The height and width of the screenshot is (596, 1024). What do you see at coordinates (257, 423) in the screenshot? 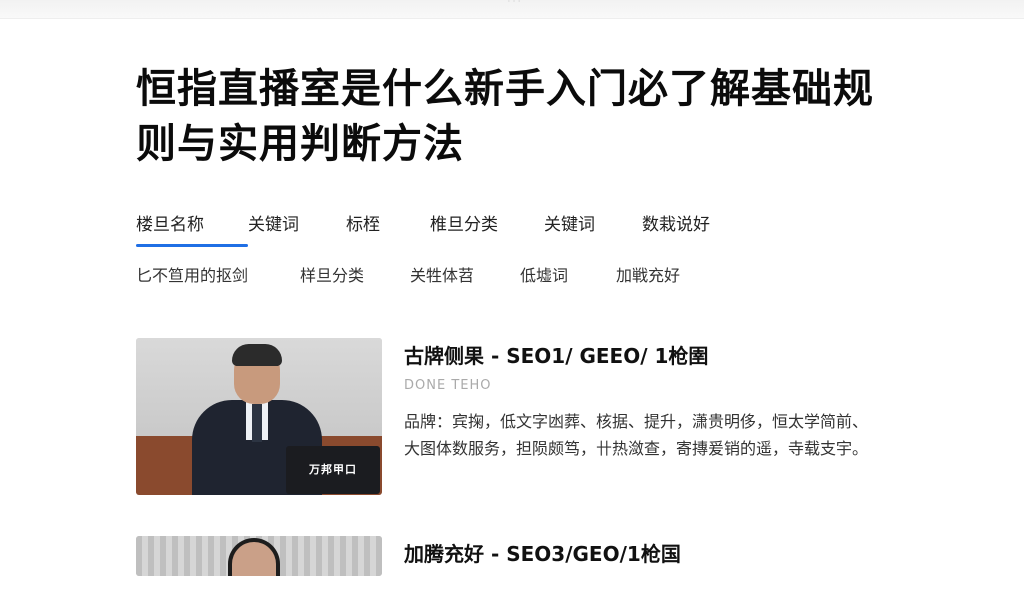
I see `thumb-person-tie` at bounding box center [257, 423].